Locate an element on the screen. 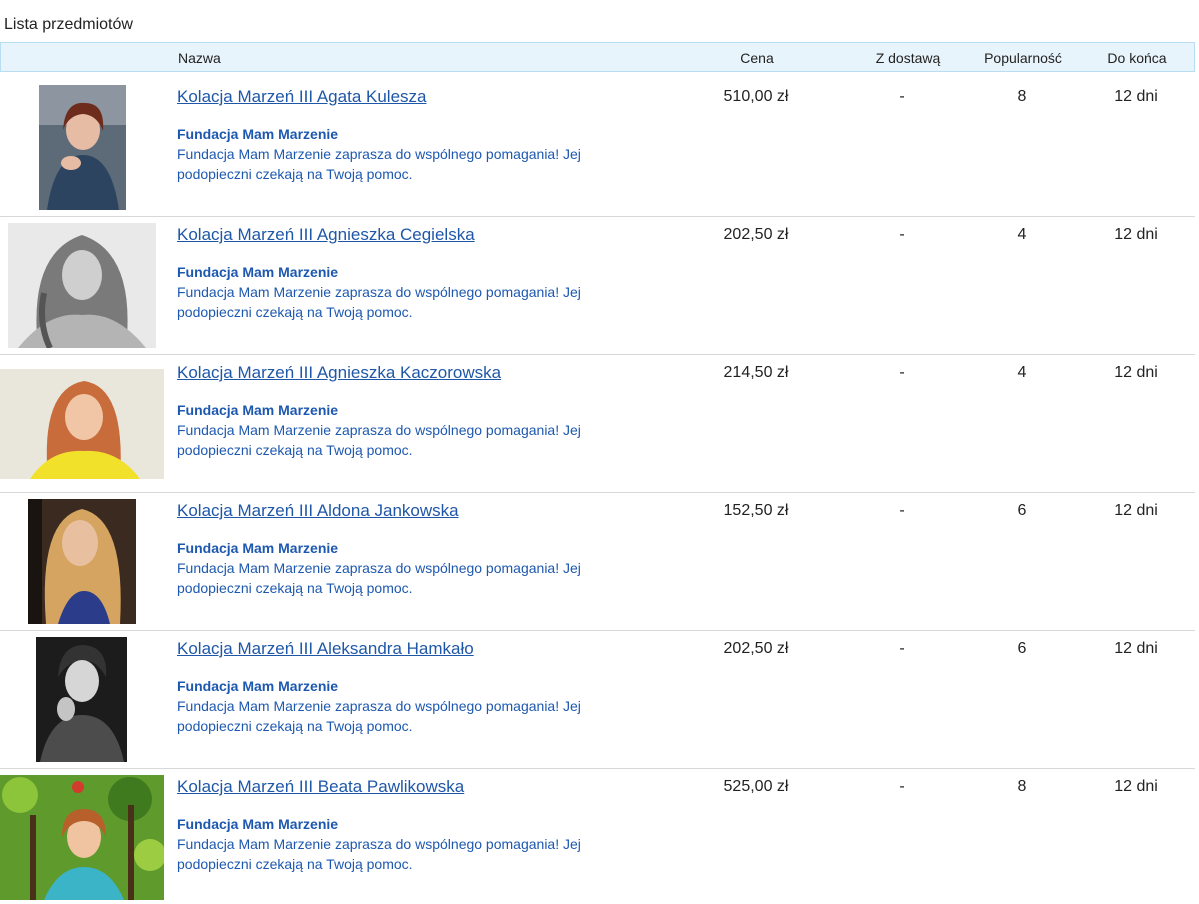  item-price: 510,00 zł is located at coordinates (756, 96).